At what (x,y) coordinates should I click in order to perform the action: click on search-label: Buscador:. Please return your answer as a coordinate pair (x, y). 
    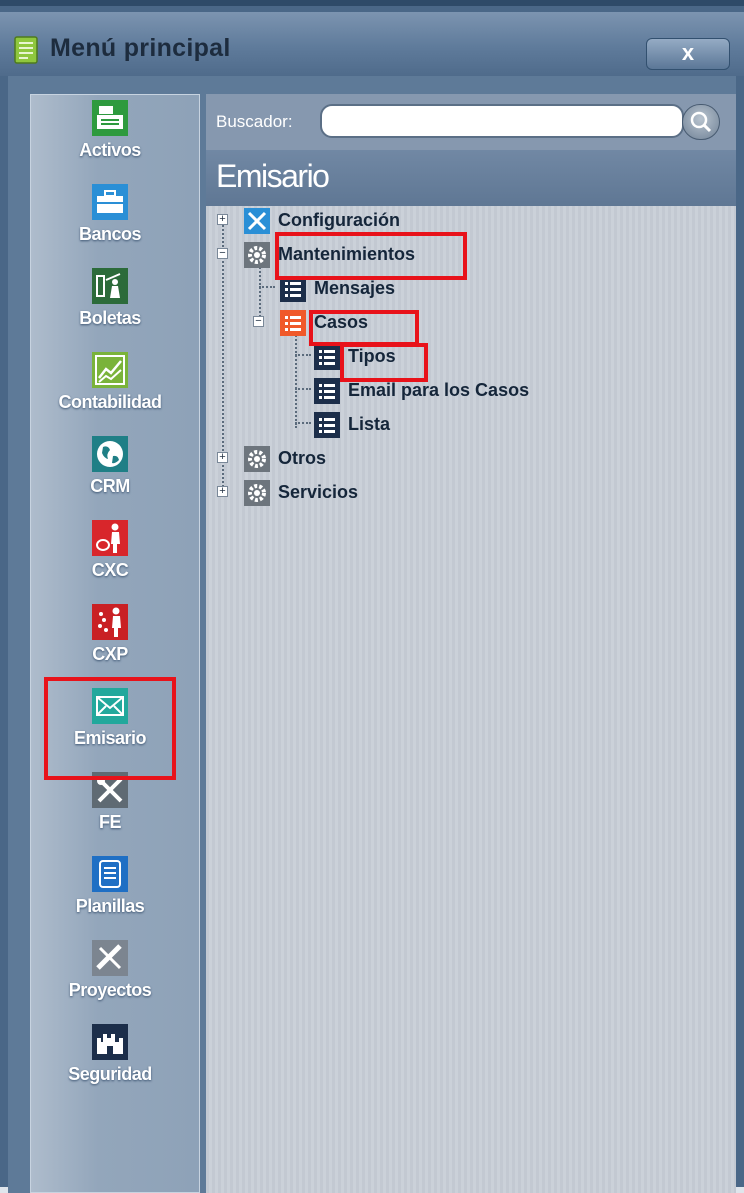
    Looking at the image, I should click on (254, 121).